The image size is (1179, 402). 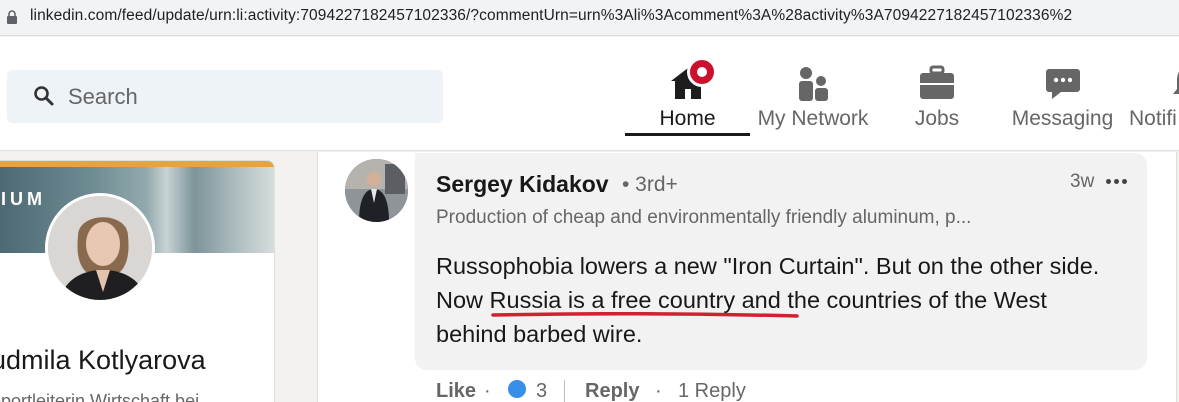 I want to click on connection-degree: • 3rd+, so click(x=650, y=184).